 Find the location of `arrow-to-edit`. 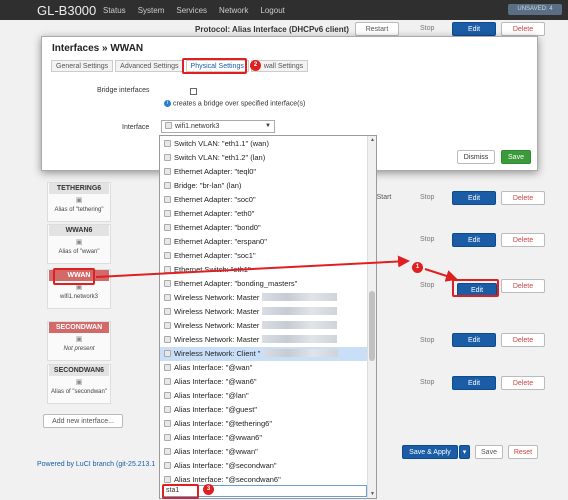

arrow-to-edit is located at coordinates (441, 275).